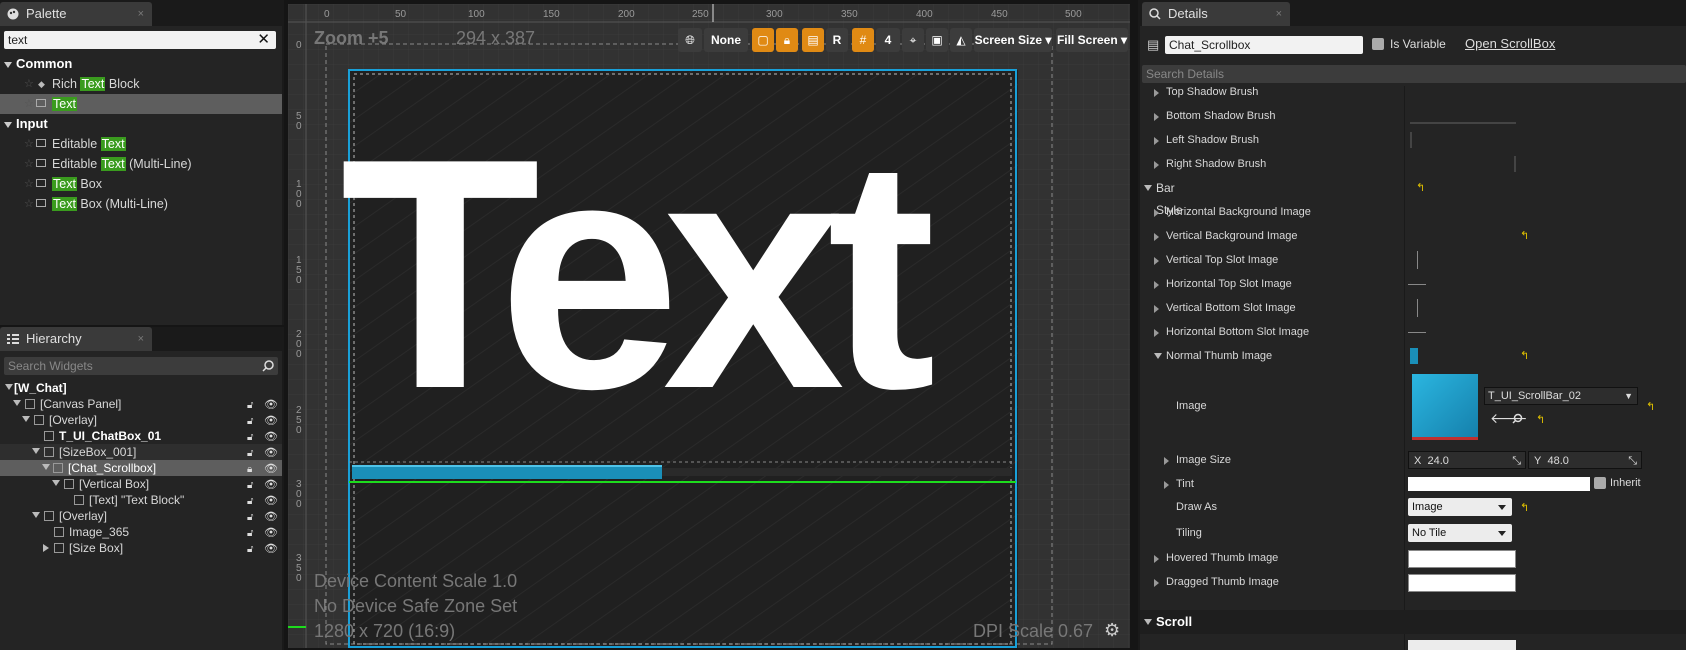  What do you see at coordinates (1585, 460) in the screenshot?
I see `image-size-y-field: Y 48.0 ⤡` at bounding box center [1585, 460].